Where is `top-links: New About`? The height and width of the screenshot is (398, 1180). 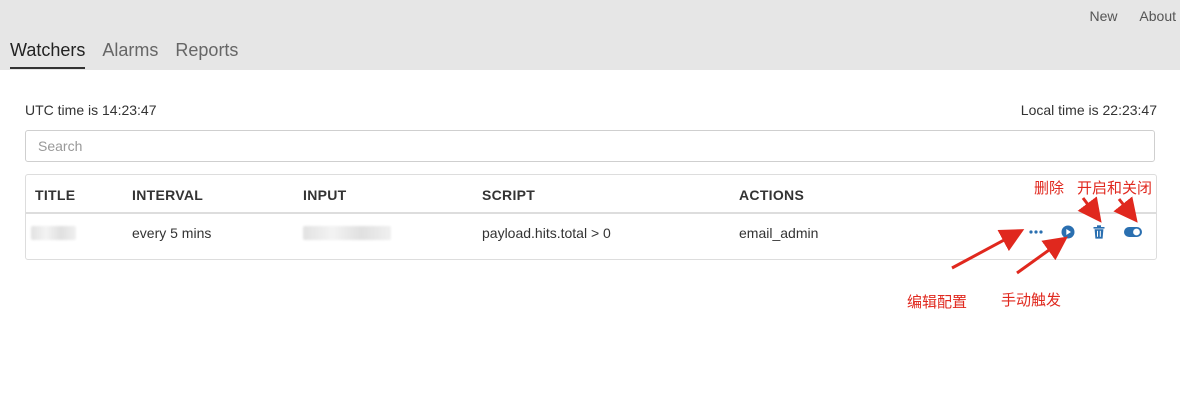 top-links: New About is located at coordinates (1124, 16).